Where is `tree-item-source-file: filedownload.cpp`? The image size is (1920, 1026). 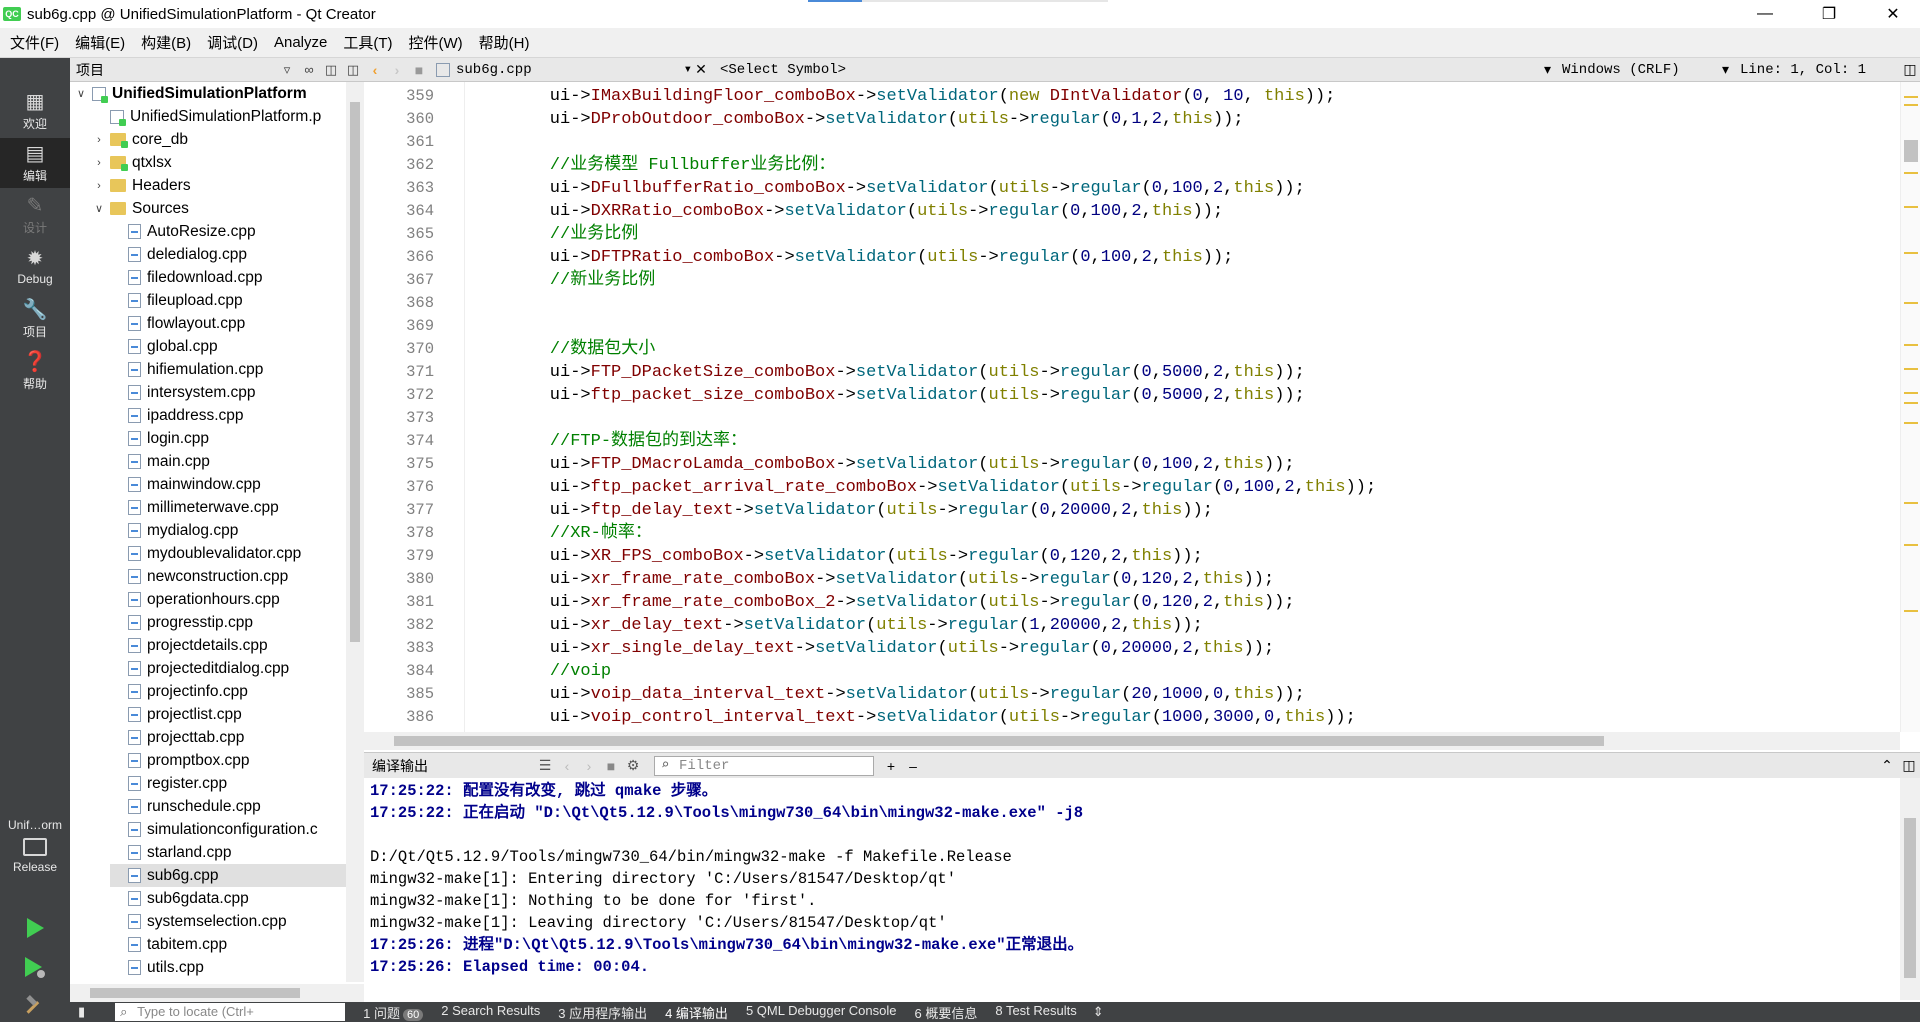 tree-item-source-file: filedownload.cpp is located at coordinates (228, 277).